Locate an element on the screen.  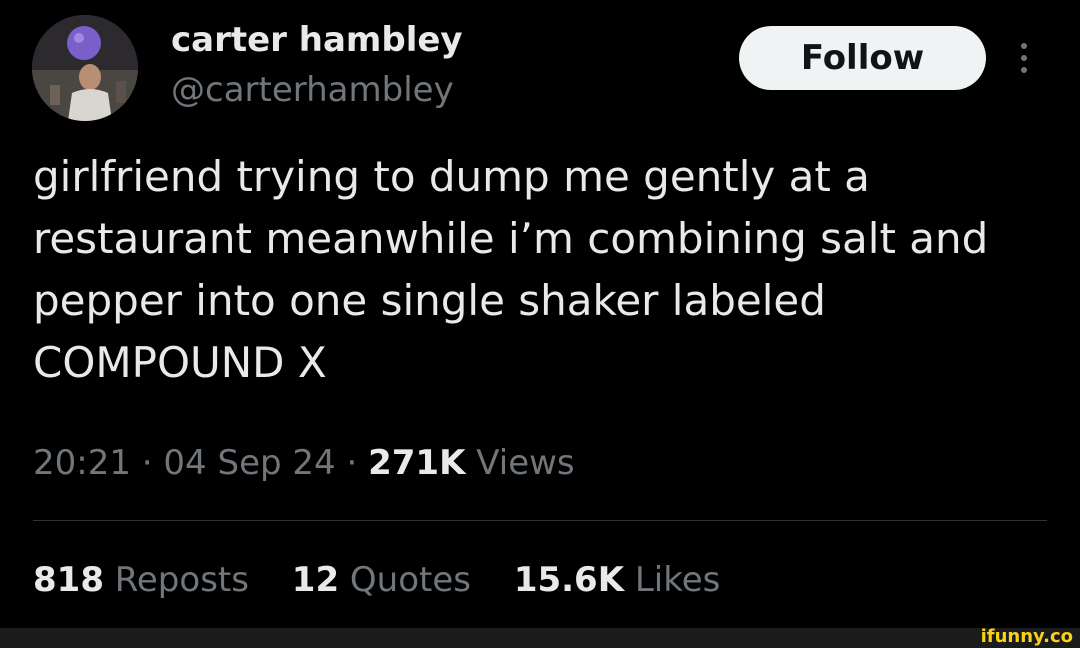
reposts-stat: 818 Reposts is located at coordinates (141, 580).